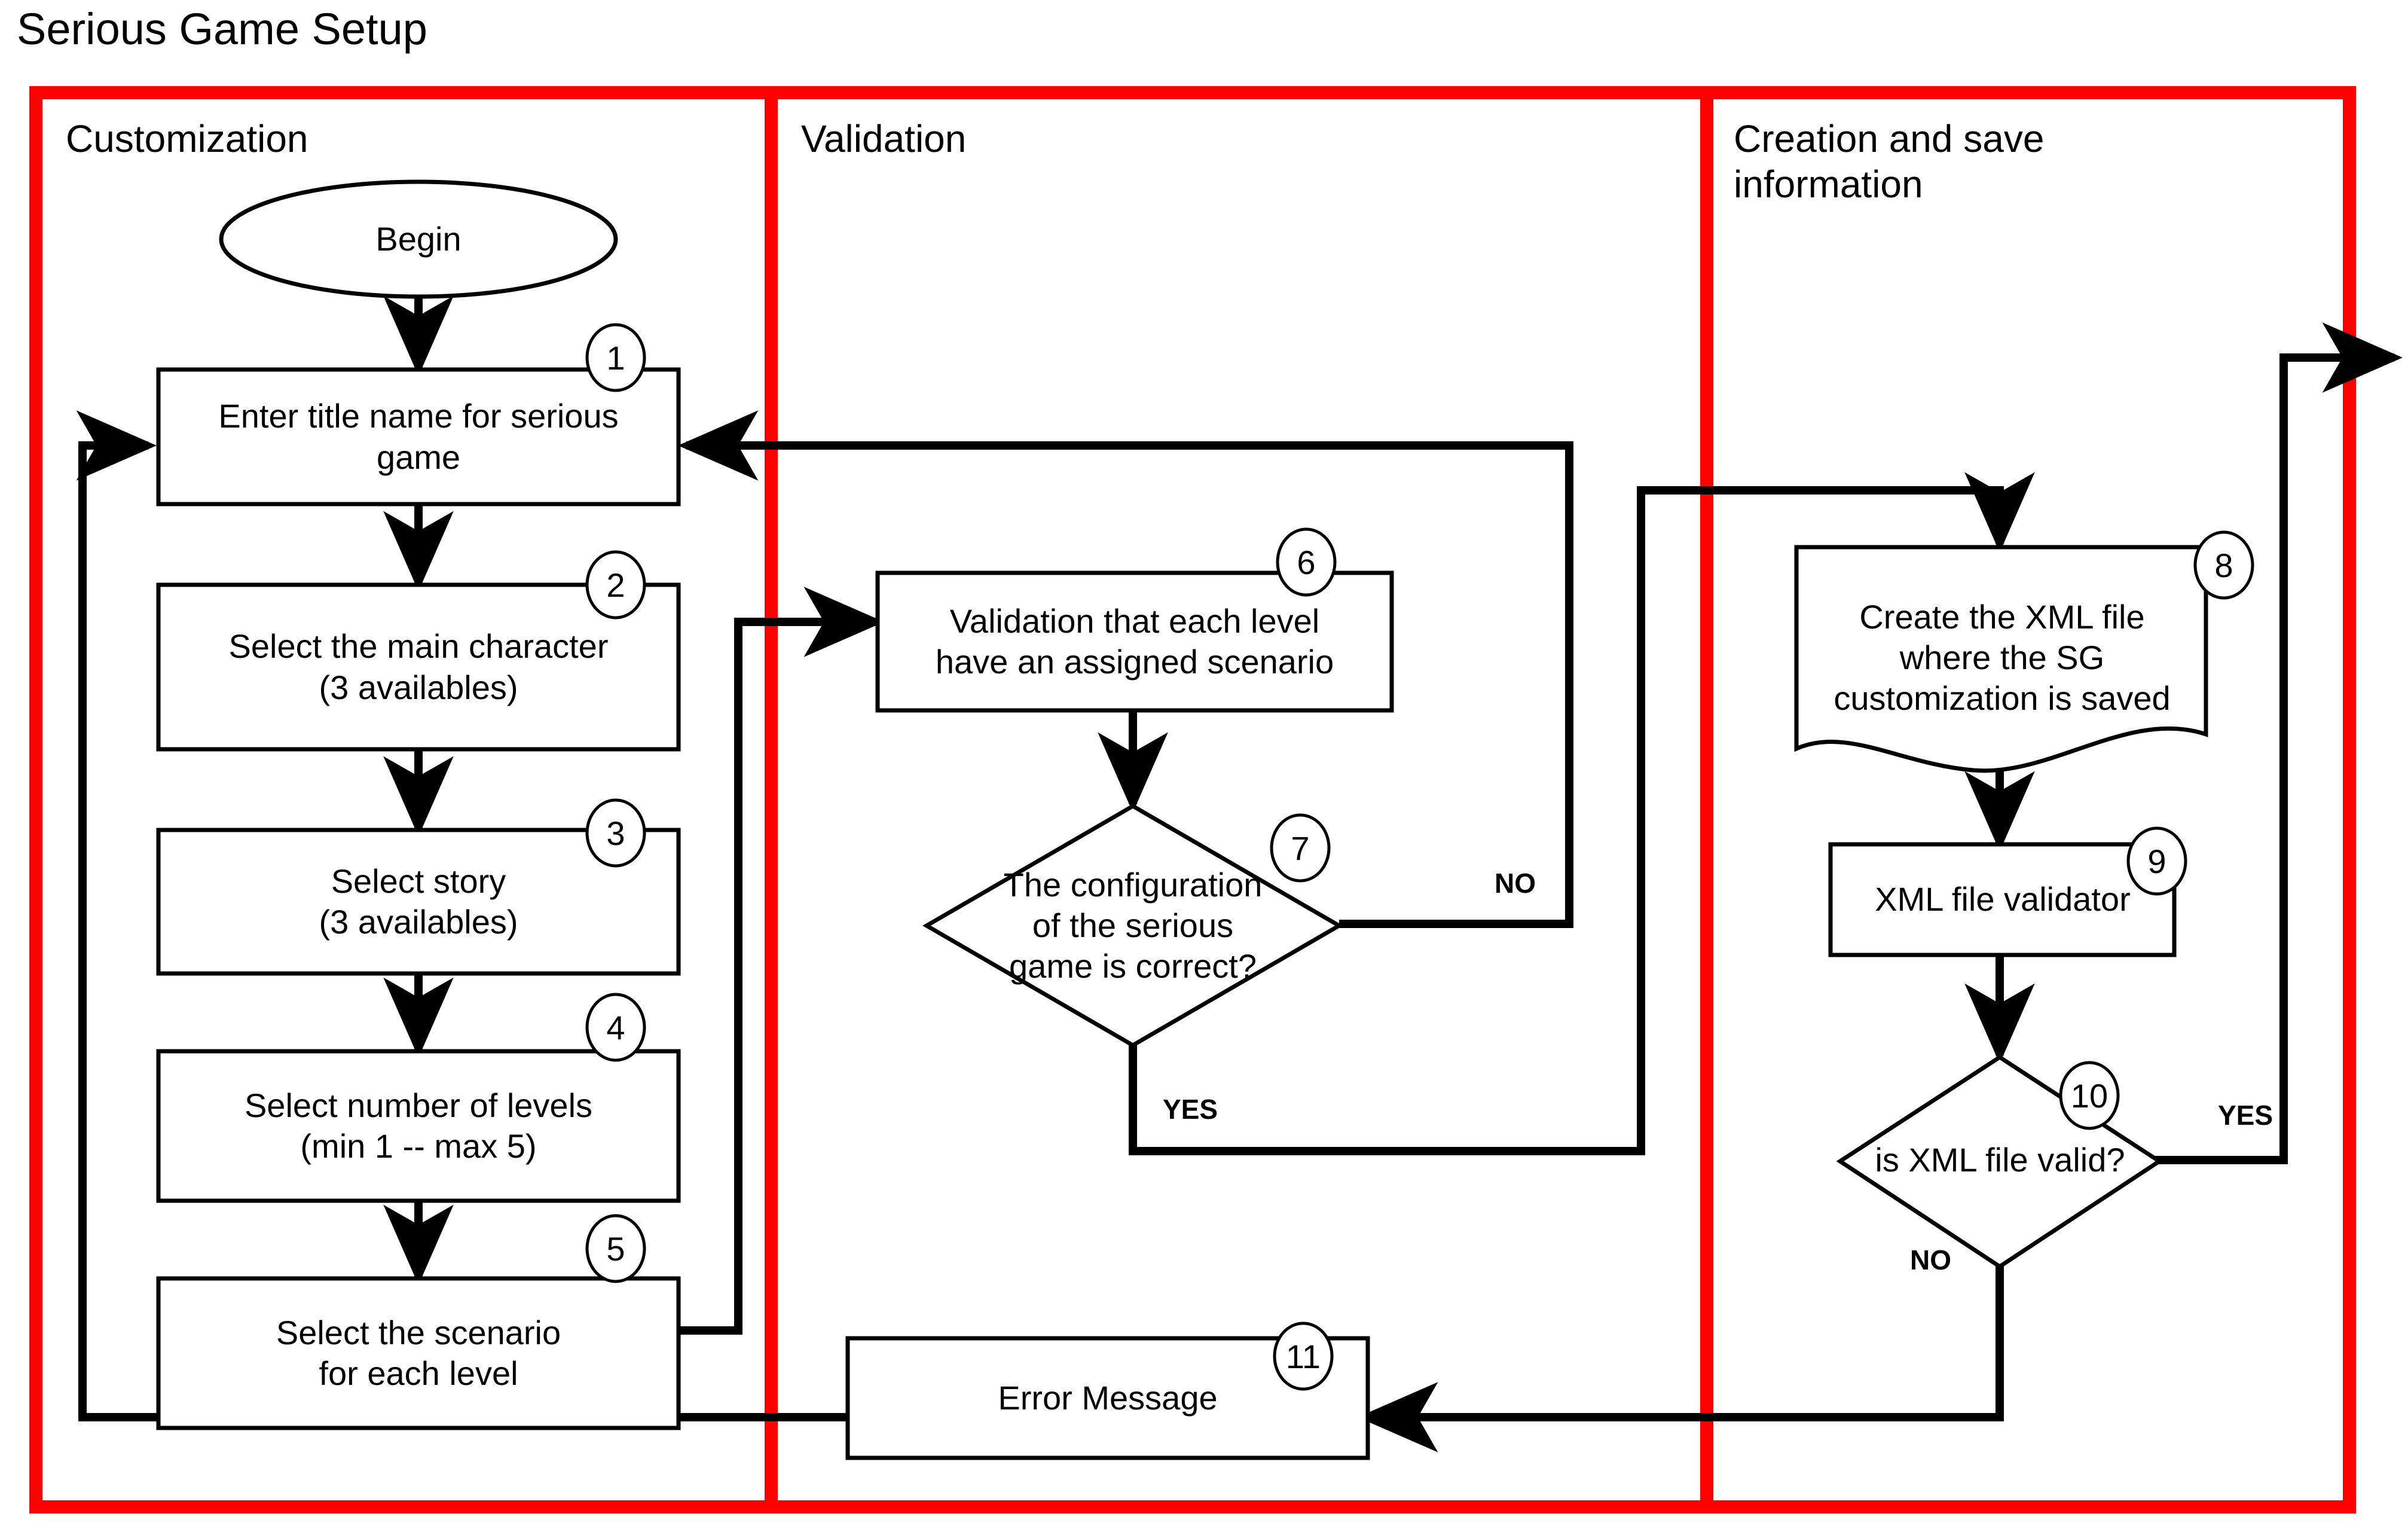  I want to click on node-tag-9: 9, so click(2156, 861).